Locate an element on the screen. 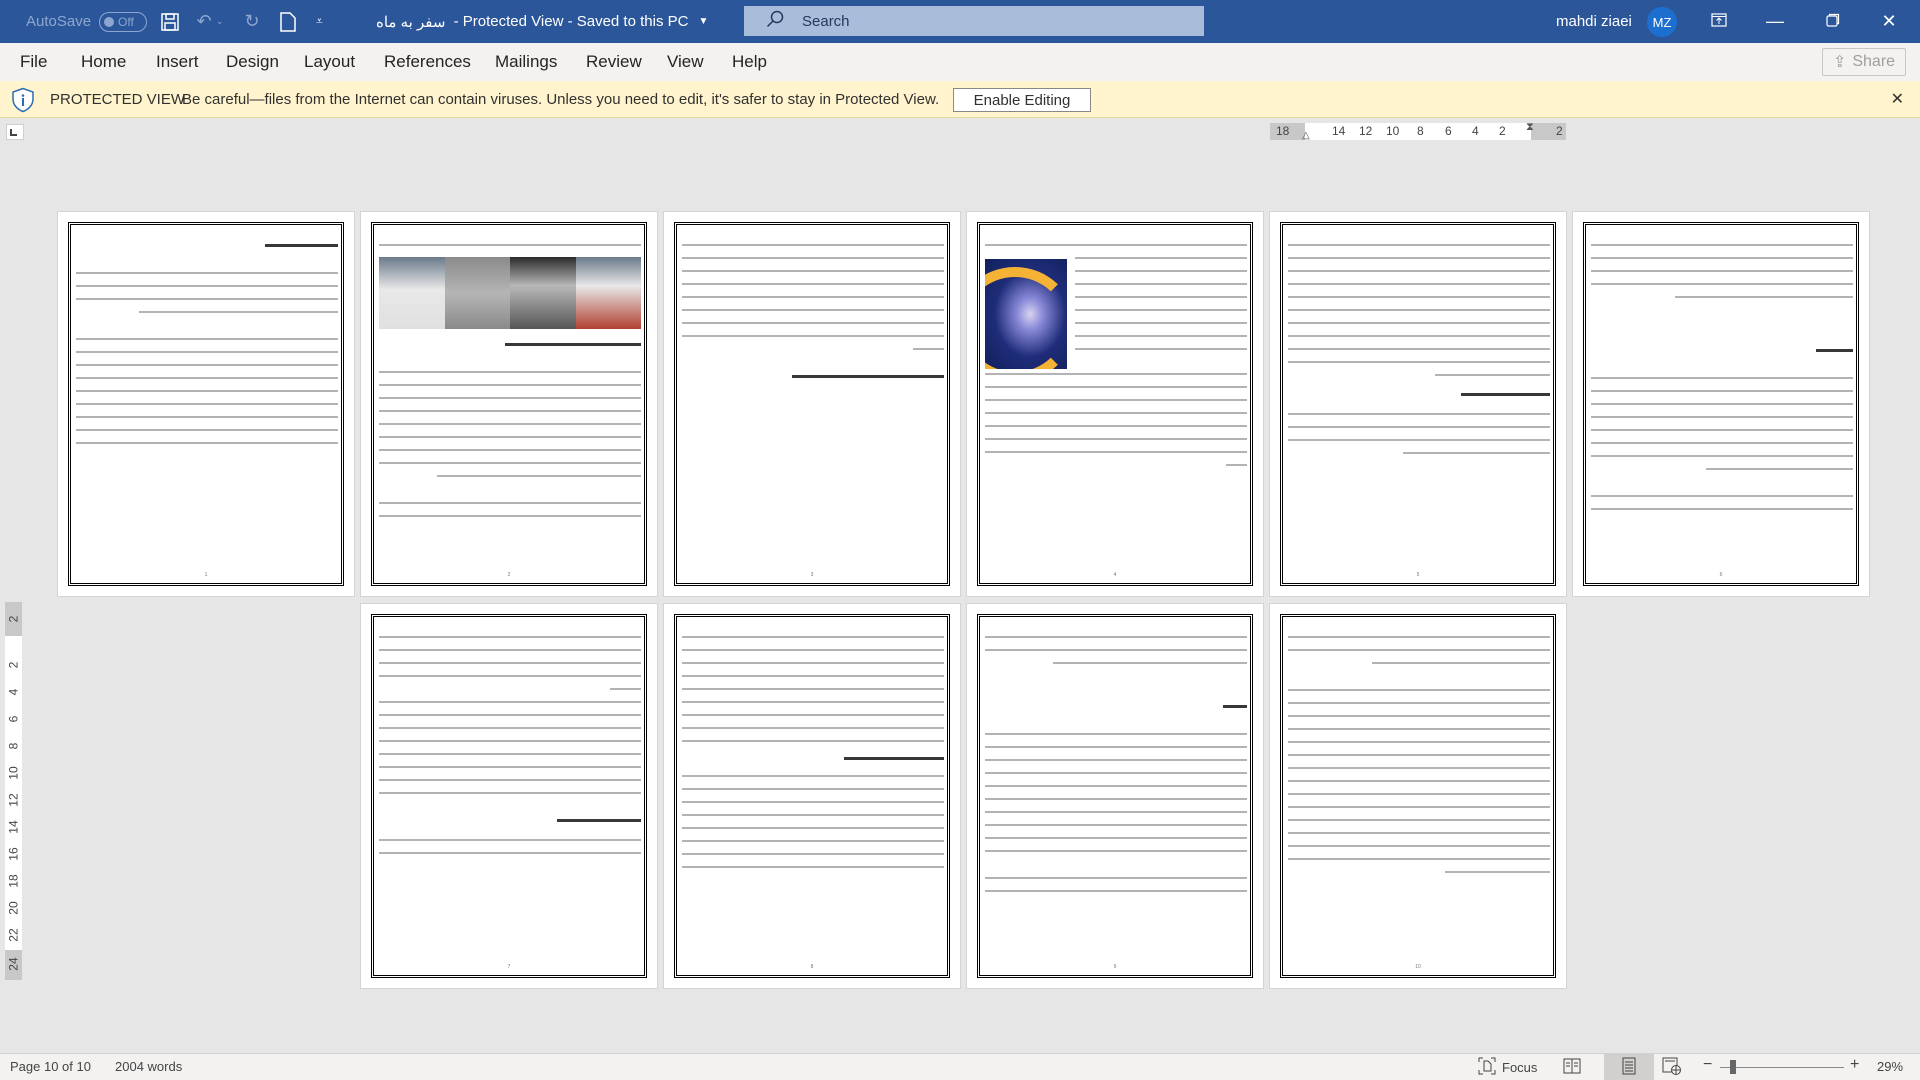 The image size is (1920, 1080). page-1: 1 is located at coordinates (206, 404).